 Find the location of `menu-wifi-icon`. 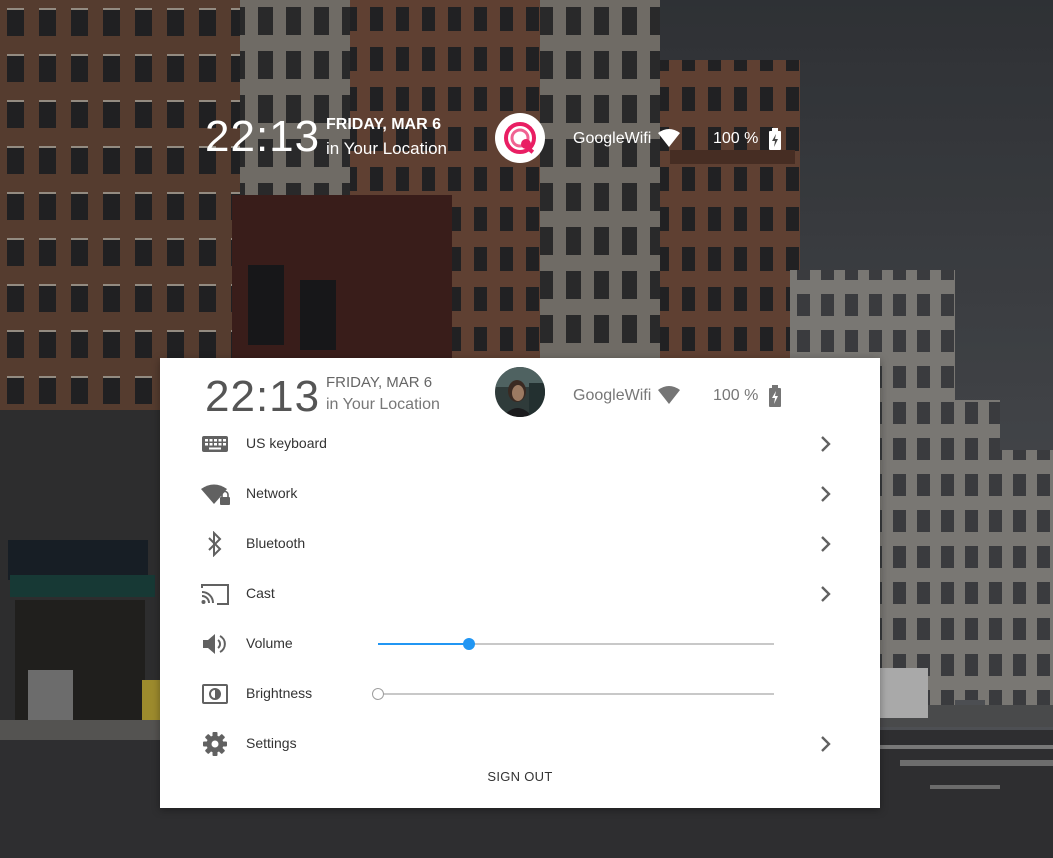

menu-wifi-icon is located at coordinates (669, 395).